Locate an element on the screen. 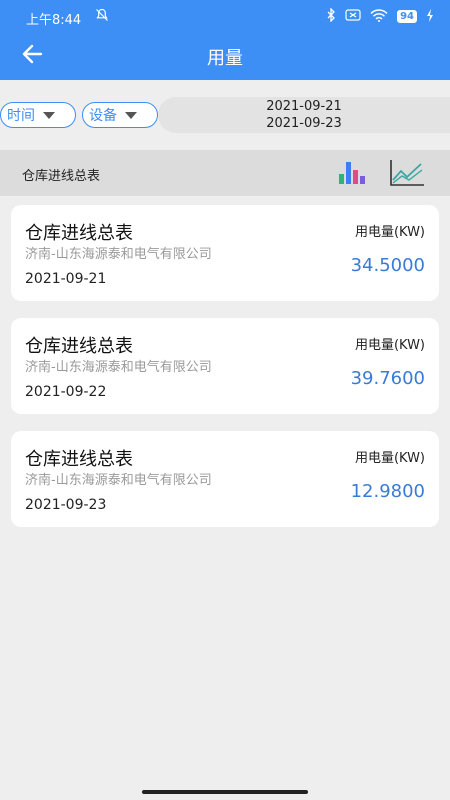 The width and height of the screenshot is (450, 800). section-header: 仓库进线总表 is located at coordinates (225, 173).